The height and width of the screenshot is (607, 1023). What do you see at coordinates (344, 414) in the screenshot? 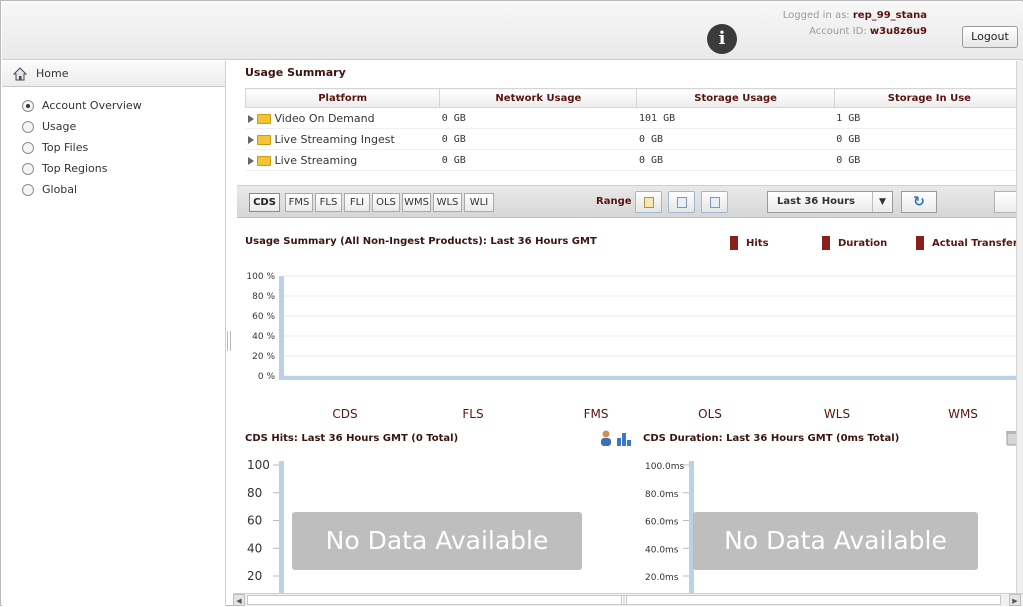
I see `x-tick-label: CDS` at bounding box center [344, 414].